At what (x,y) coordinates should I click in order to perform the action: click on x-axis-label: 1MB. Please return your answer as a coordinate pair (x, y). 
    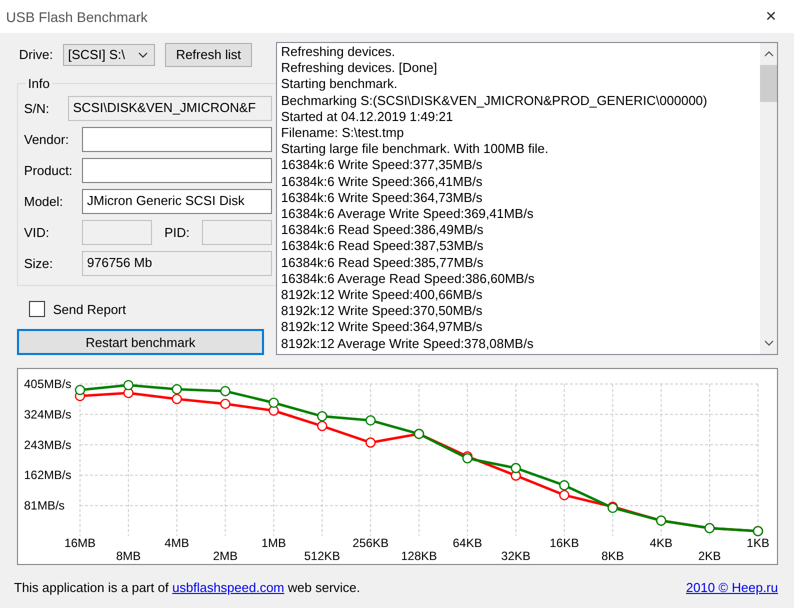
    Looking at the image, I should click on (273, 543).